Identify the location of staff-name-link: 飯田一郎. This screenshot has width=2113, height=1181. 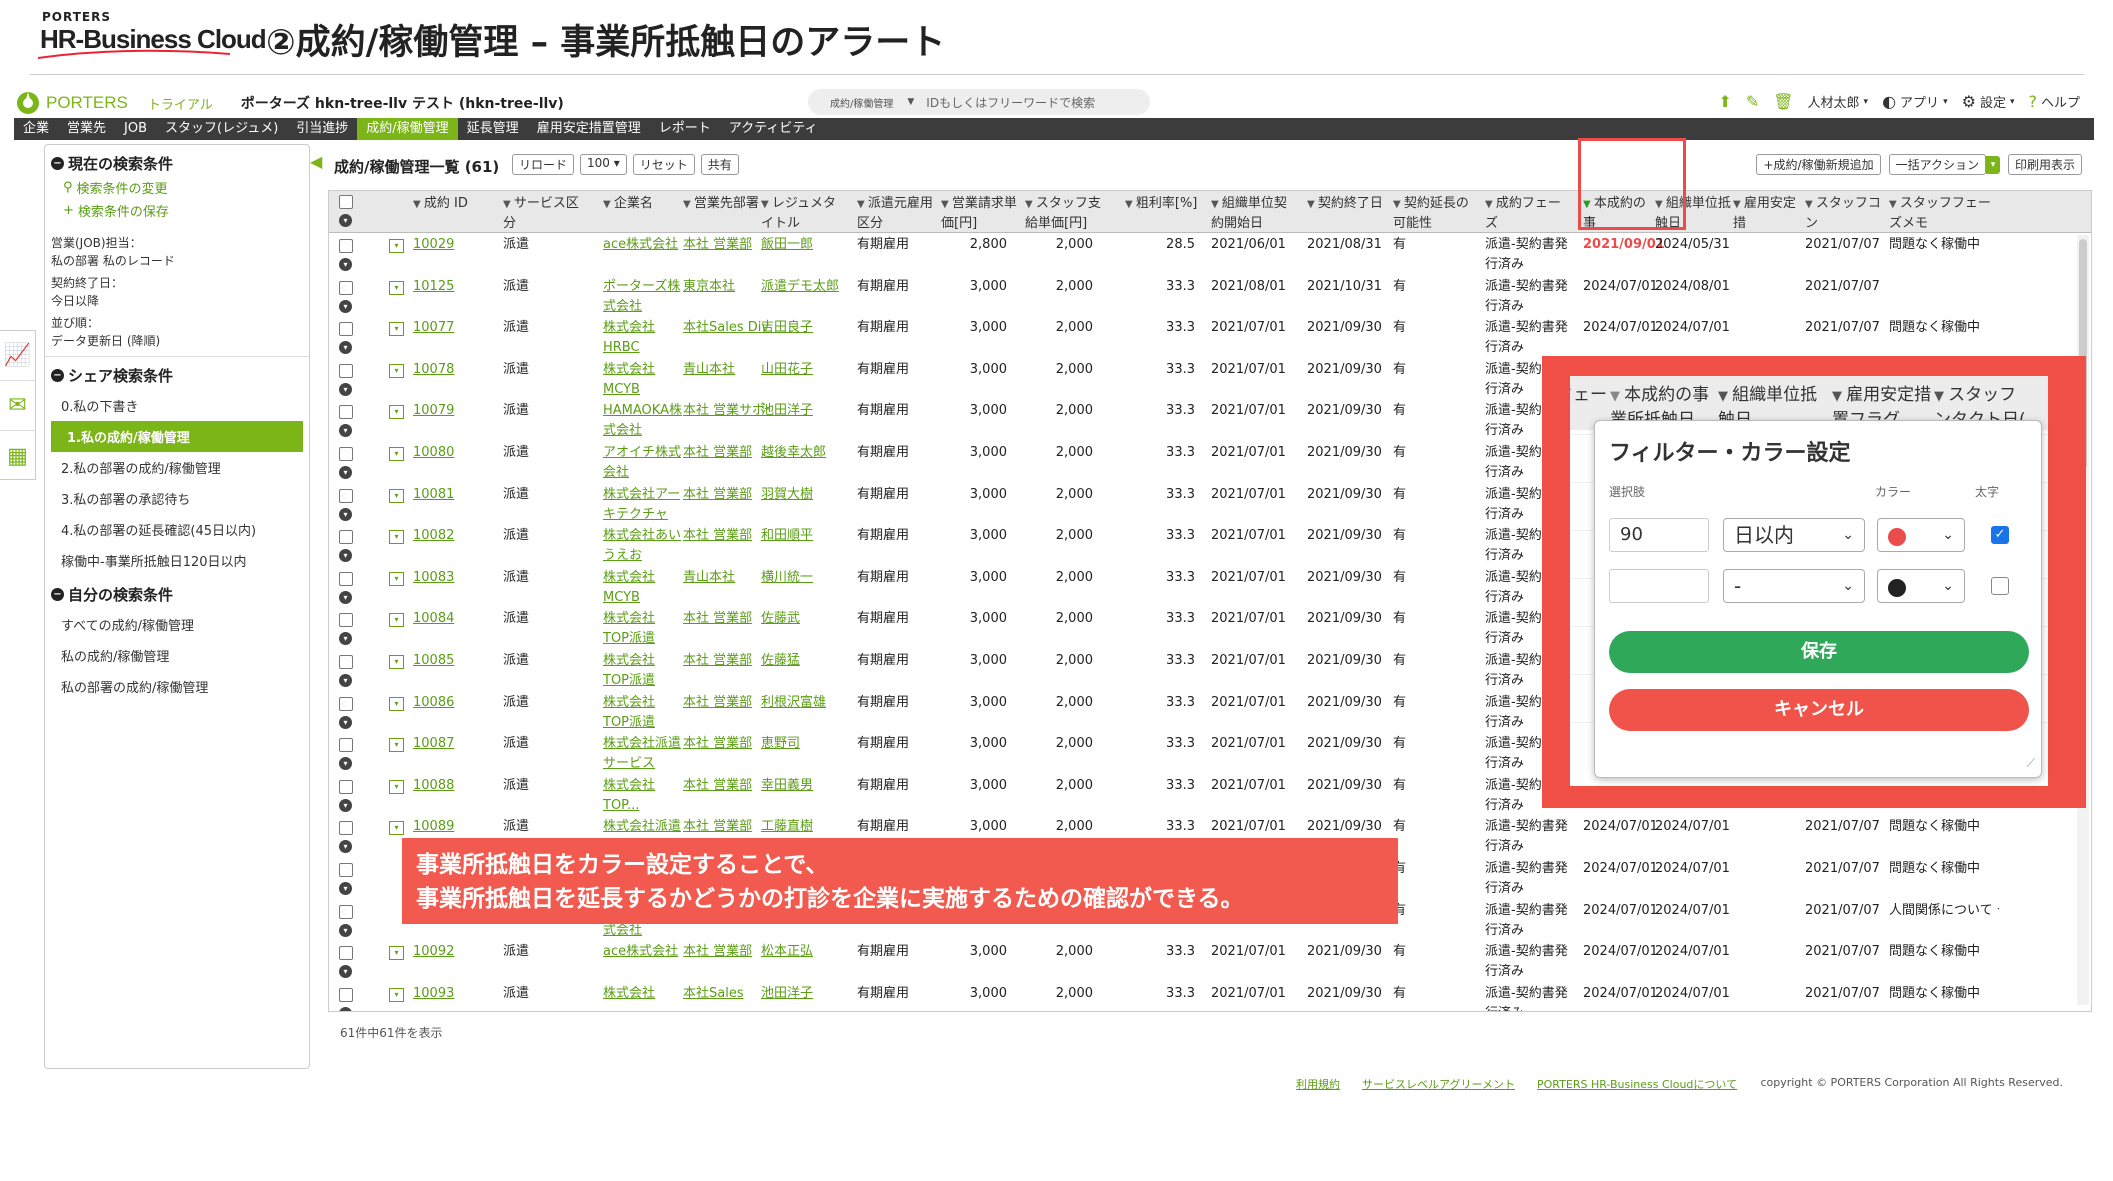
(807, 245).